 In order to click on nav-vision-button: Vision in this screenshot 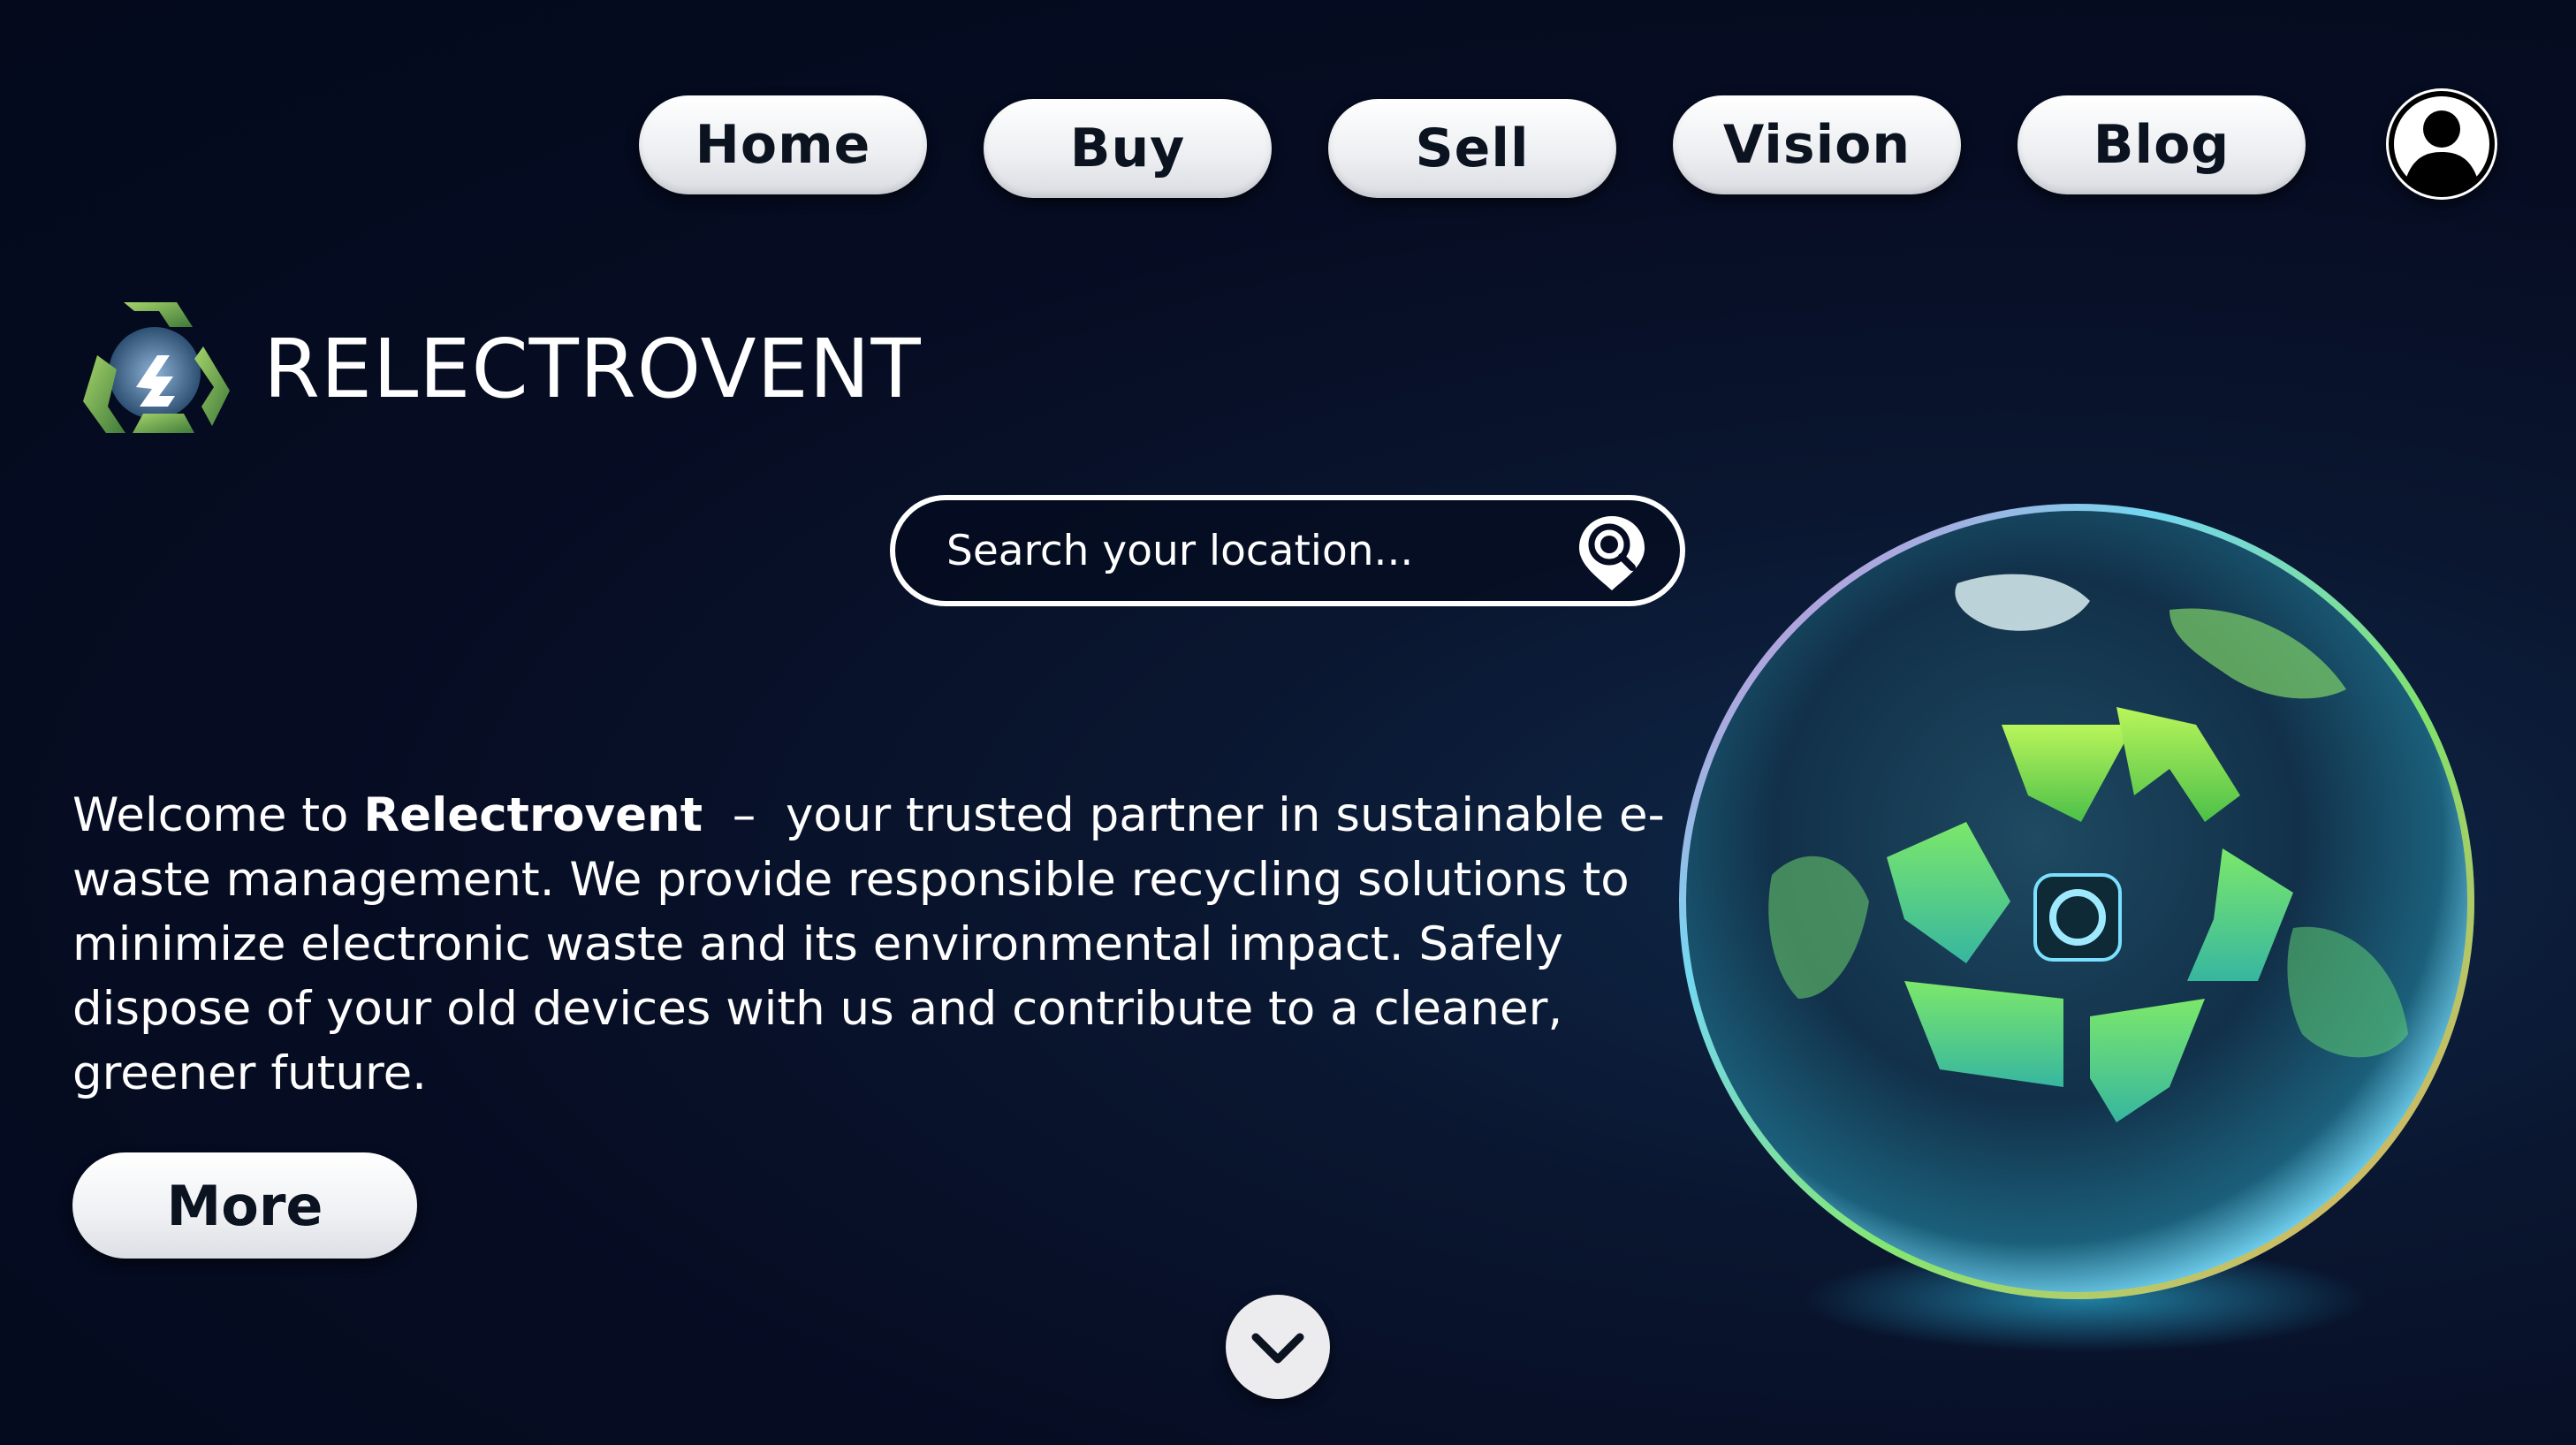, I will do `click(1817, 144)`.